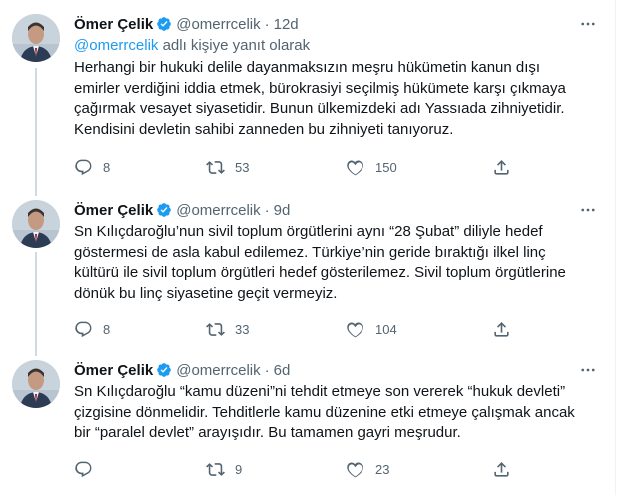 The width and height of the screenshot is (640, 495). What do you see at coordinates (206, 293) in the screenshot?
I see `tweet-text-line: dönük bu linç siyasetine geçit vermeyiz.` at bounding box center [206, 293].